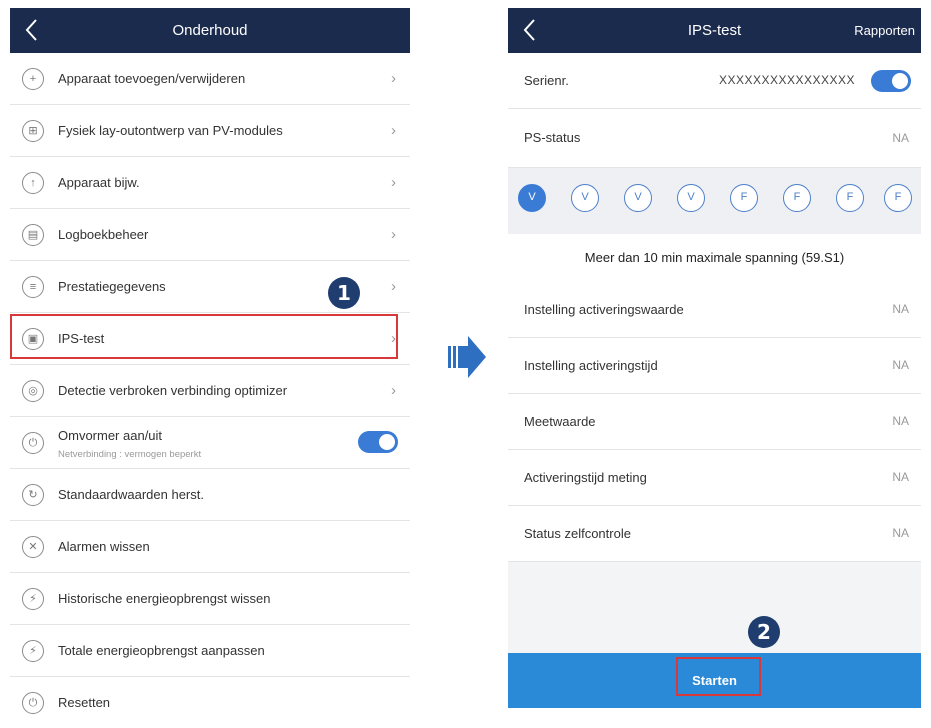 The image size is (931, 728). Describe the element at coordinates (33, 287) in the screenshot. I see `performance-icon: ≡` at that location.